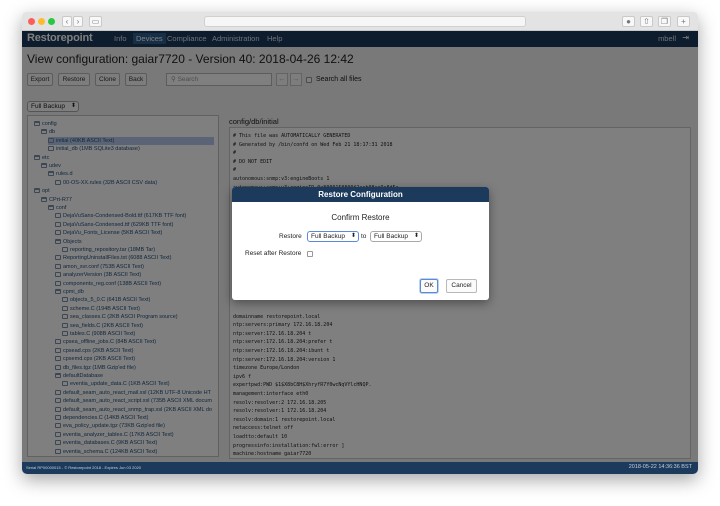 This screenshot has height=506, width=720. What do you see at coordinates (683, 21) in the screenshot?
I see `new-tab-icon: +` at bounding box center [683, 21].